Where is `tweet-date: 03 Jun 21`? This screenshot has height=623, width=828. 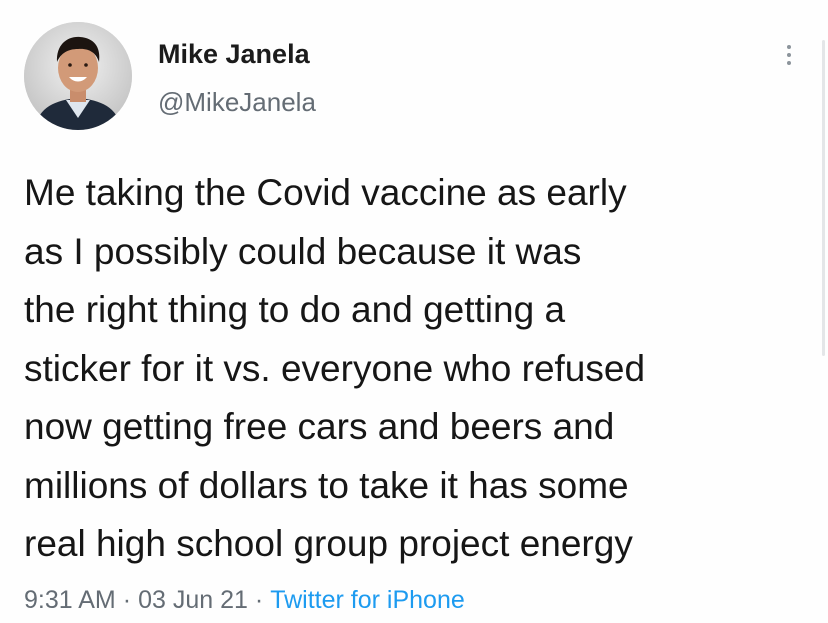
tweet-date: 03 Jun 21 is located at coordinates (193, 600).